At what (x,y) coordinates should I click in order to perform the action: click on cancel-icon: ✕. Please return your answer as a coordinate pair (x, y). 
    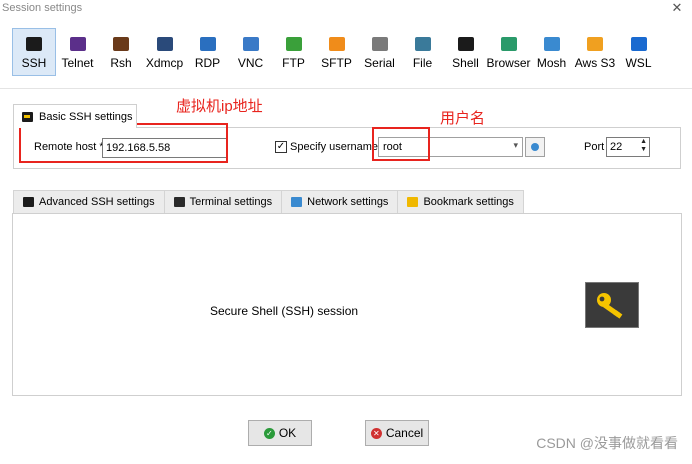
    Looking at the image, I should click on (376, 433).